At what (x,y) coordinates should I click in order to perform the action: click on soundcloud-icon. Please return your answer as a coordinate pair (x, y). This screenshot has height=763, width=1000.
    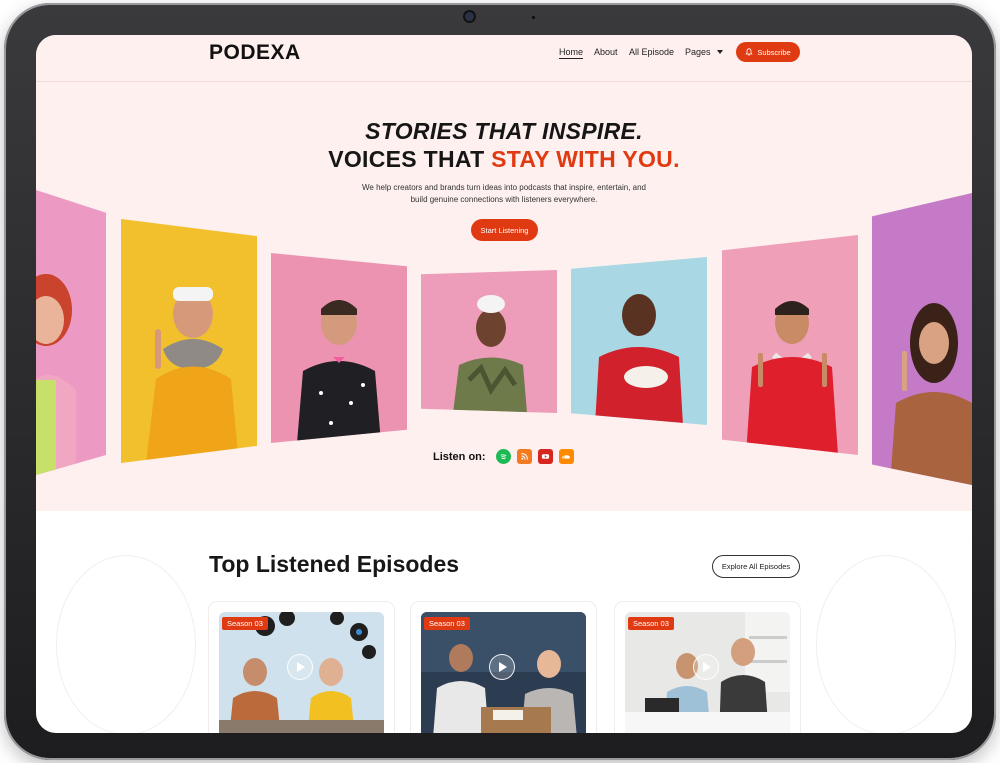
    Looking at the image, I should click on (566, 456).